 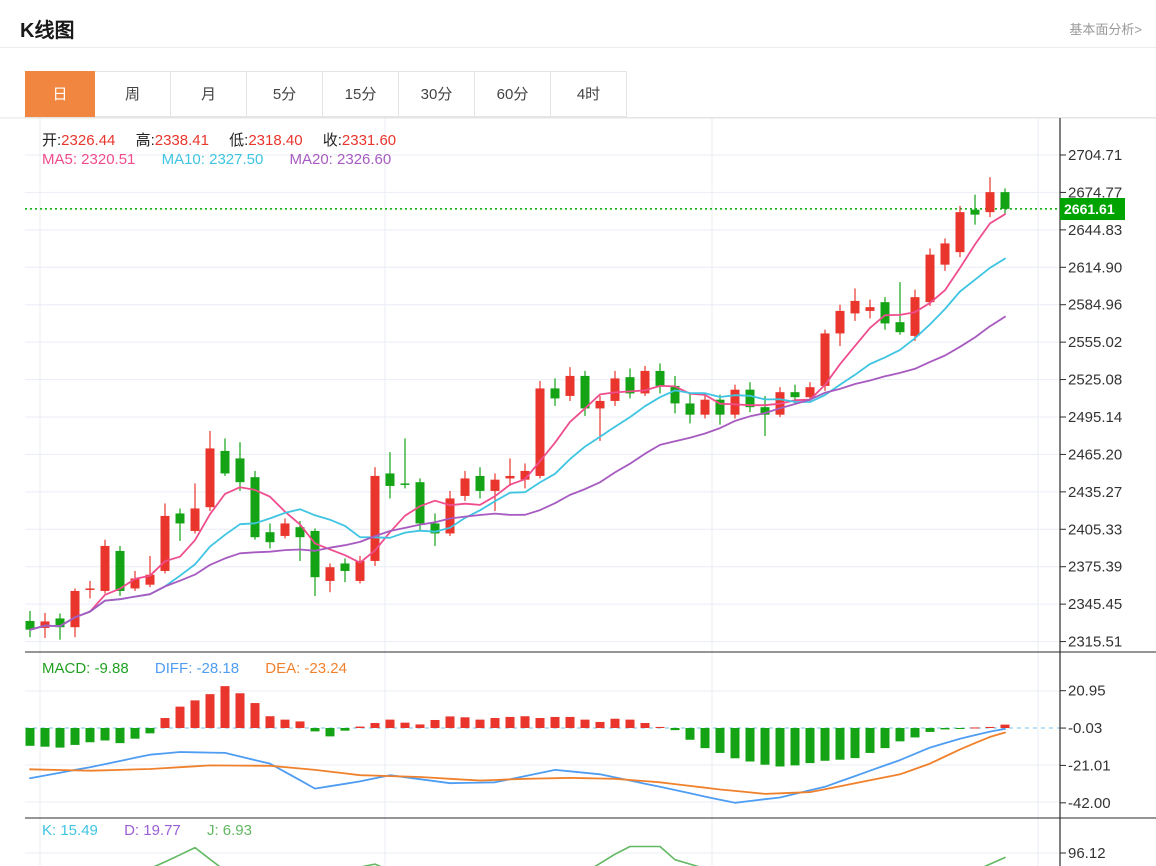 I want to click on k-value-legend: K: 15.49, so click(x=70, y=830).